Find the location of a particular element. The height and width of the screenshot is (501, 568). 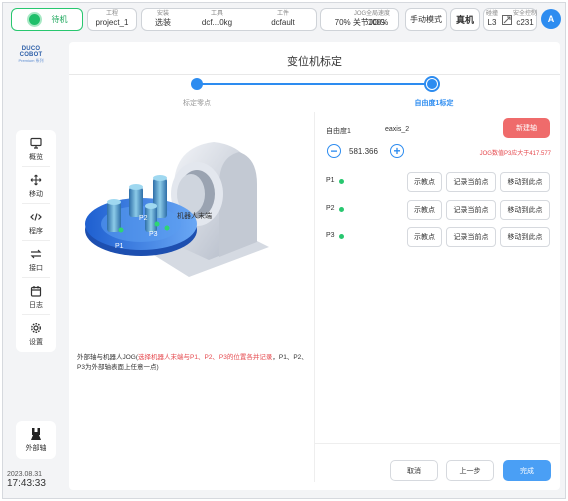

swap-arrows-icon is located at coordinates (36, 254).